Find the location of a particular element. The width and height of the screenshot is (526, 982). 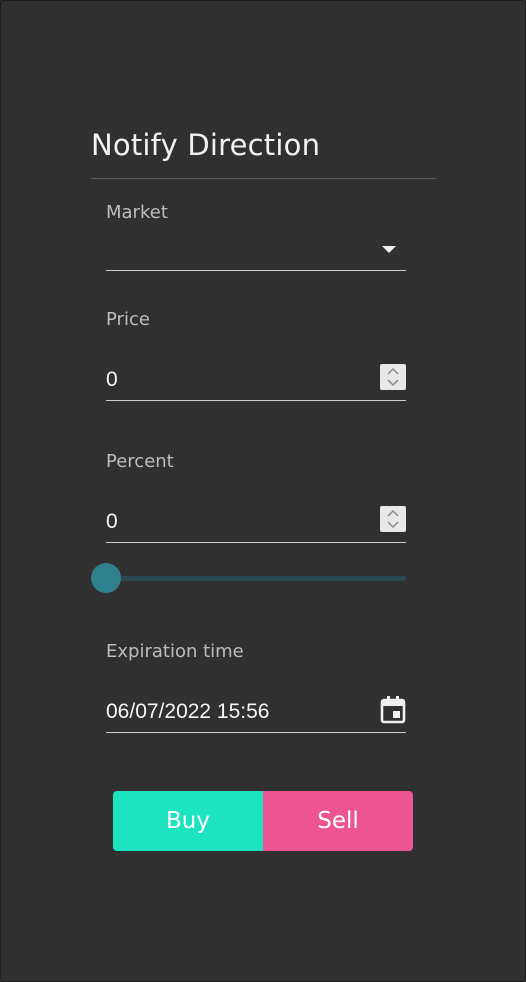

percent-slider-track is located at coordinates (256, 578).